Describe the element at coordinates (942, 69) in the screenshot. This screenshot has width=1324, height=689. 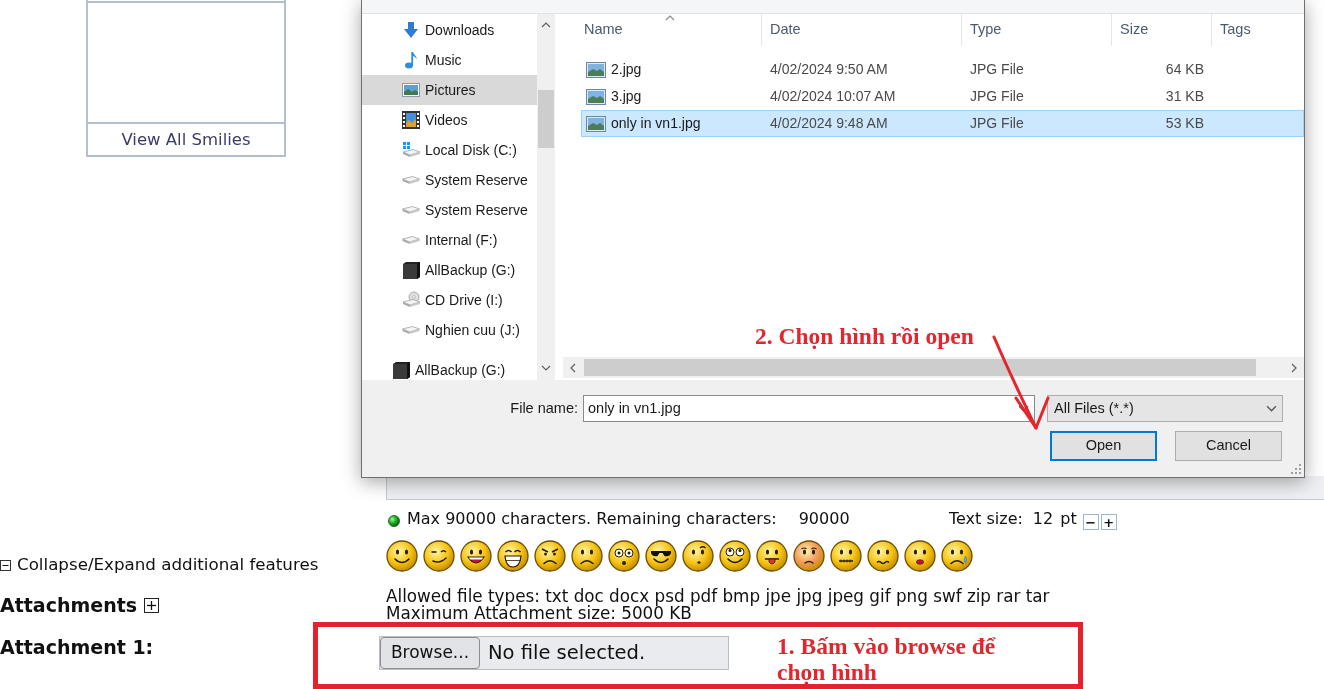
I see `file-row: 2.jpg 4/02/2024 9:50 AM JPG File 64 KB` at that location.